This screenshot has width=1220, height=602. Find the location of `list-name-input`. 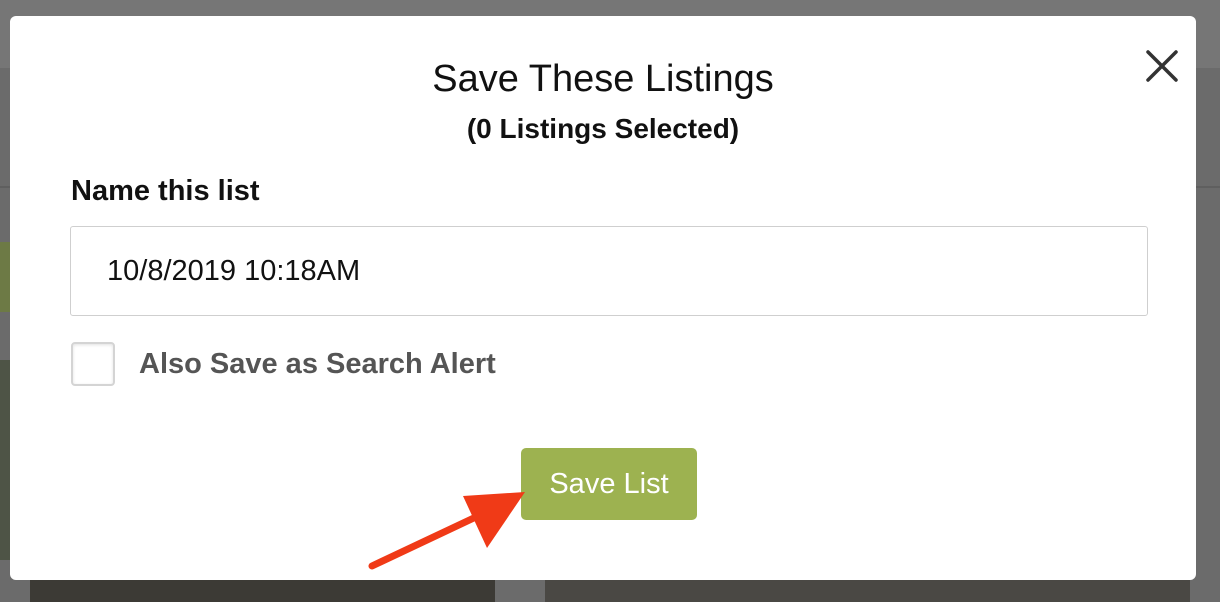

list-name-input is located at coordinates (609, 271).